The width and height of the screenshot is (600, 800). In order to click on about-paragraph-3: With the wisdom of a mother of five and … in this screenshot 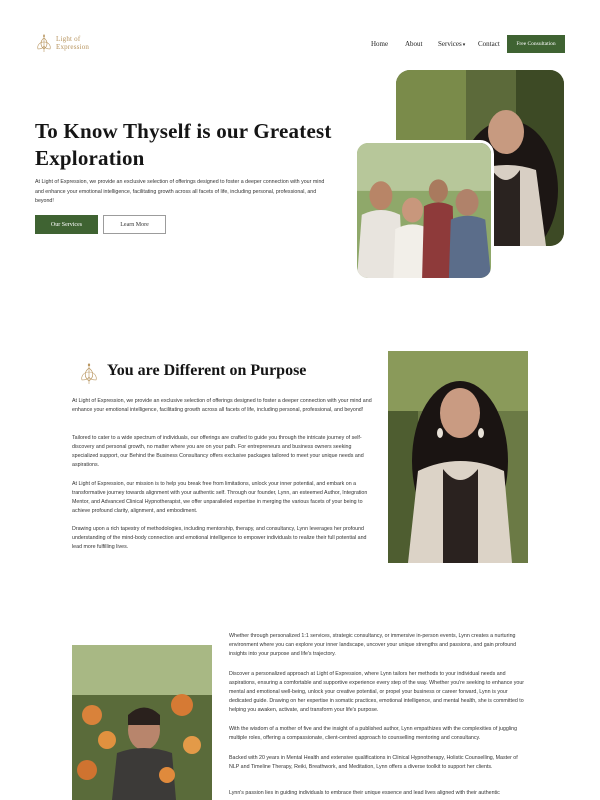, I will do `click(373, 733)`.